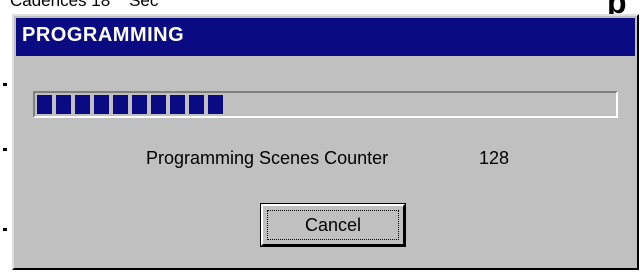 The width and height of the screenshot is (643, 274). Describe the element at coordinates (494, 158) in the screenshot. I see `scenes-counter-value: 128` at that location.